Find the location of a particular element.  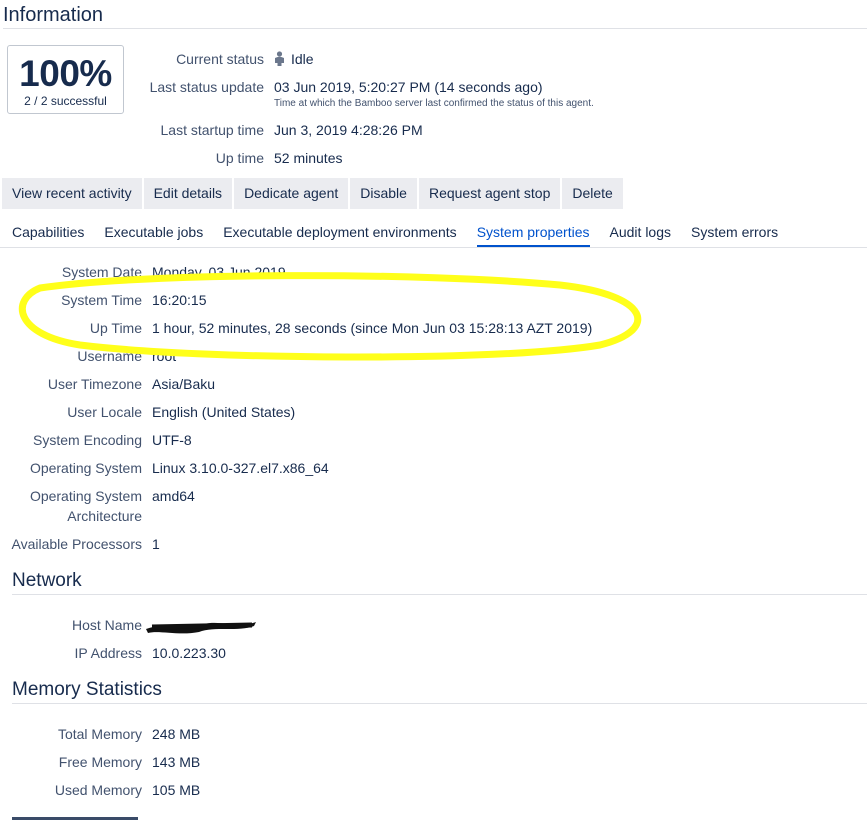

current-status-label: Current status is located at coordinates (220, 59).